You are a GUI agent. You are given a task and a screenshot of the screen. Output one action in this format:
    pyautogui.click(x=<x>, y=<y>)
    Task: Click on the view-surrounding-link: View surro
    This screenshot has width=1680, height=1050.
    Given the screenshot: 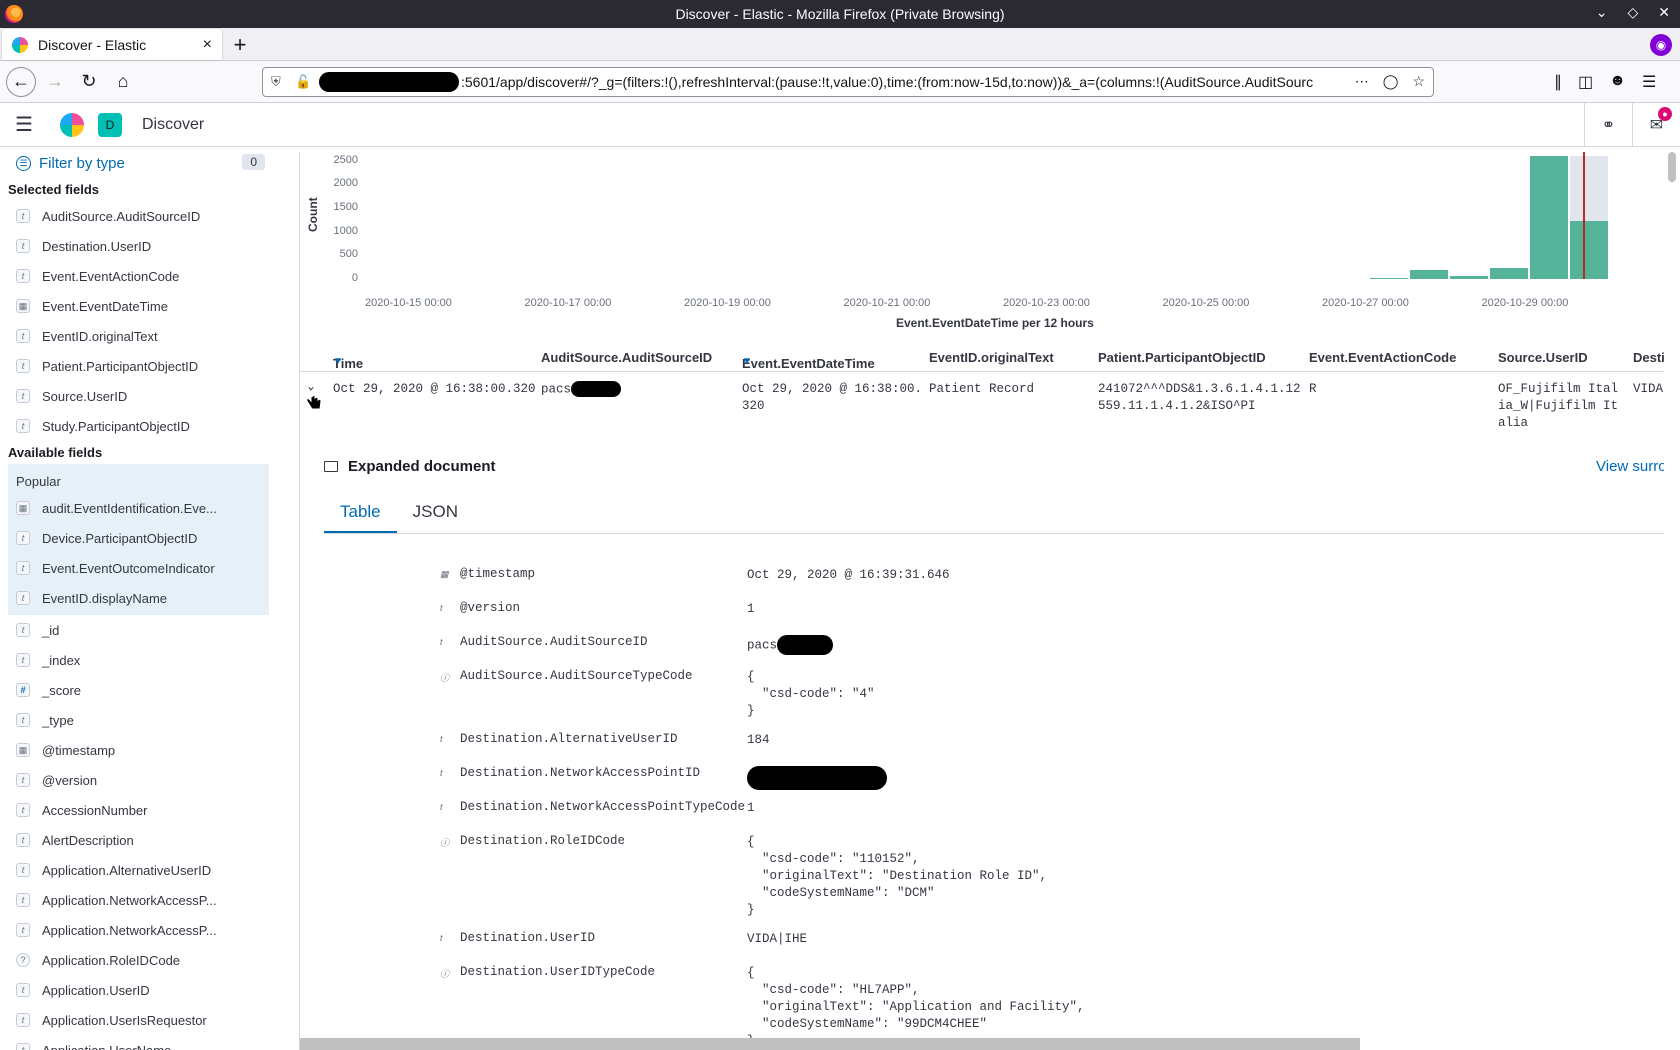 What is the action you would take?
    pyautogui.click(x=1630, y=466)
    